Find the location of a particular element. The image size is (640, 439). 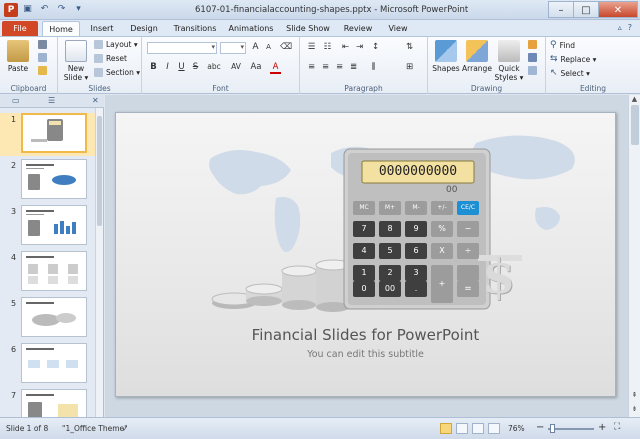

outline-tab-icon: ☰ is located at coordinates (51, 100).